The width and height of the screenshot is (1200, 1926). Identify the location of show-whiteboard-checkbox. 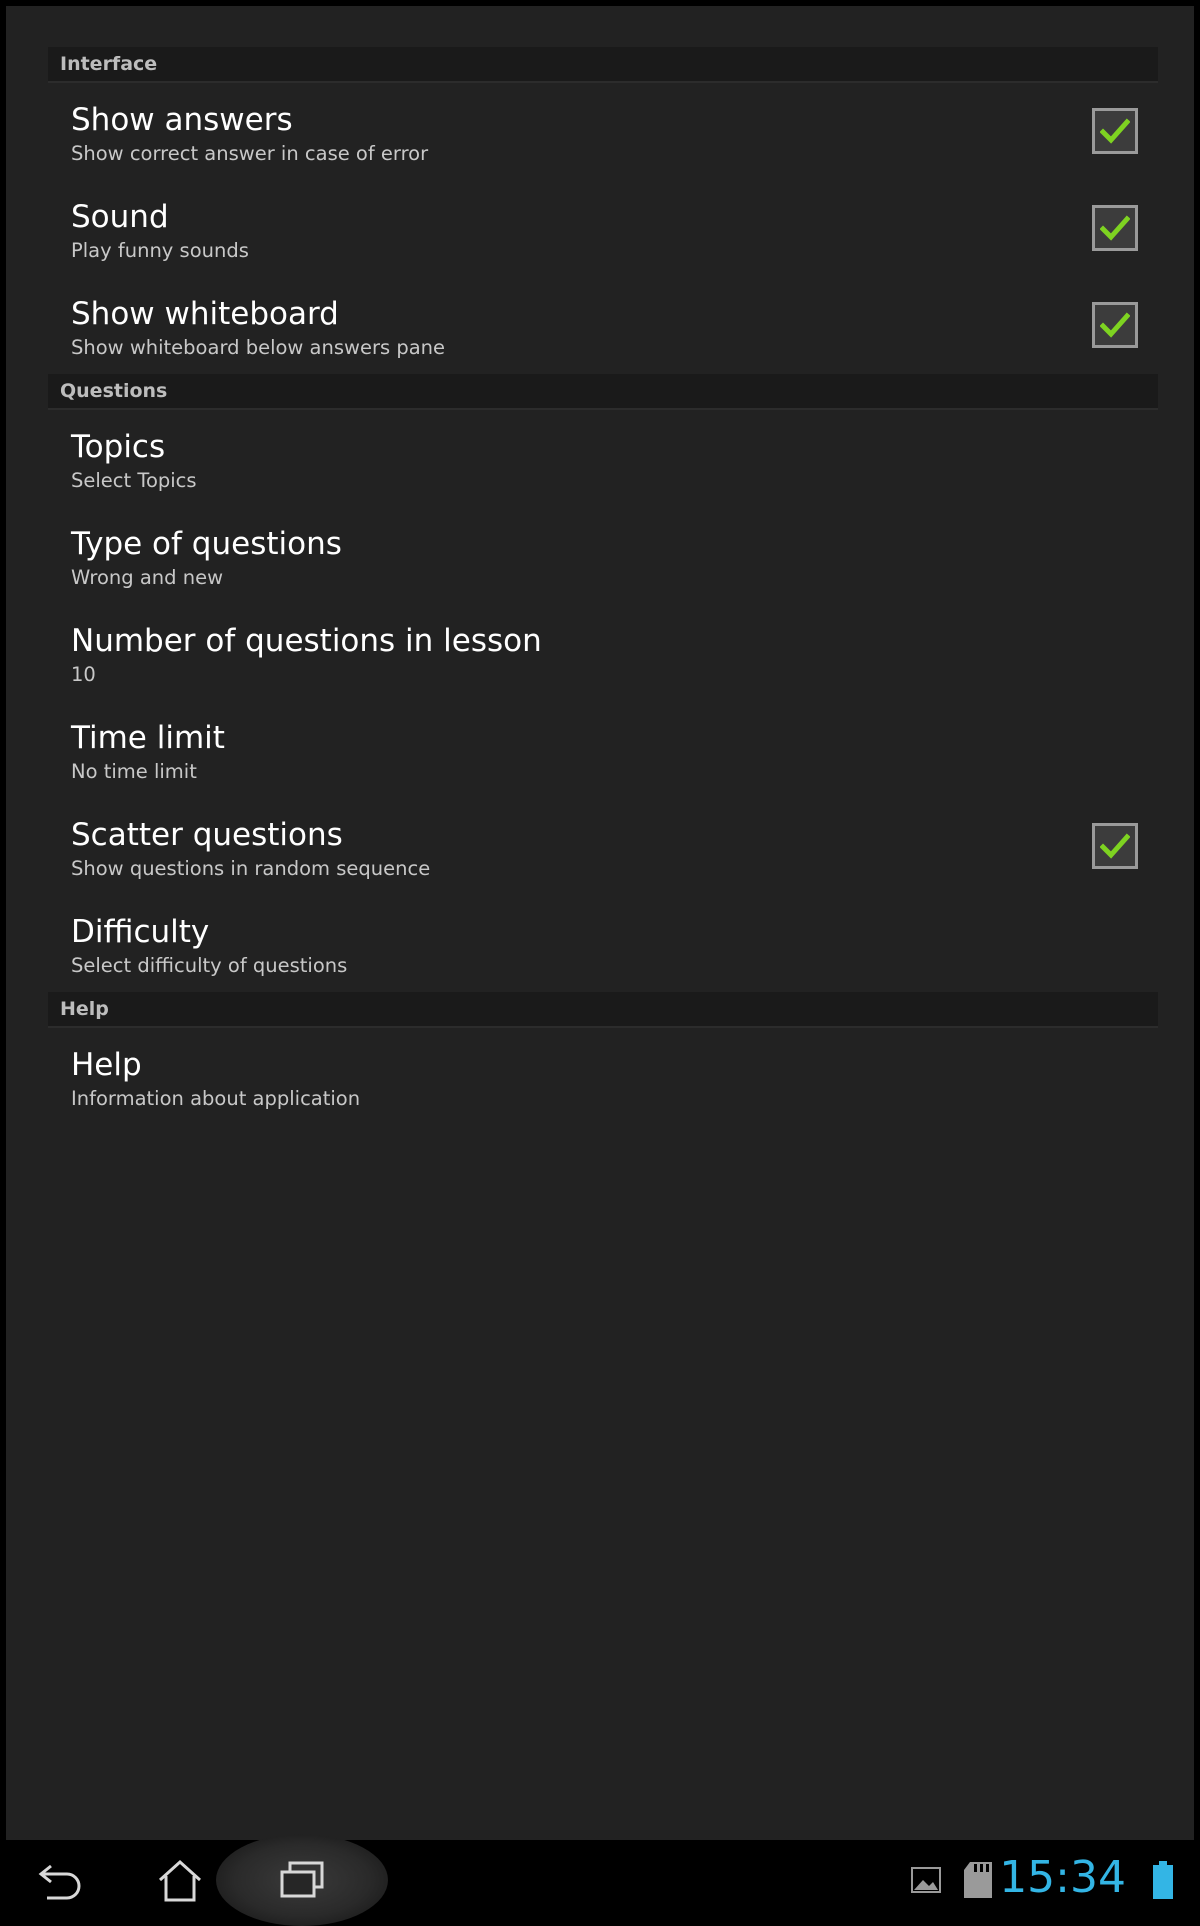
(1115, 325).